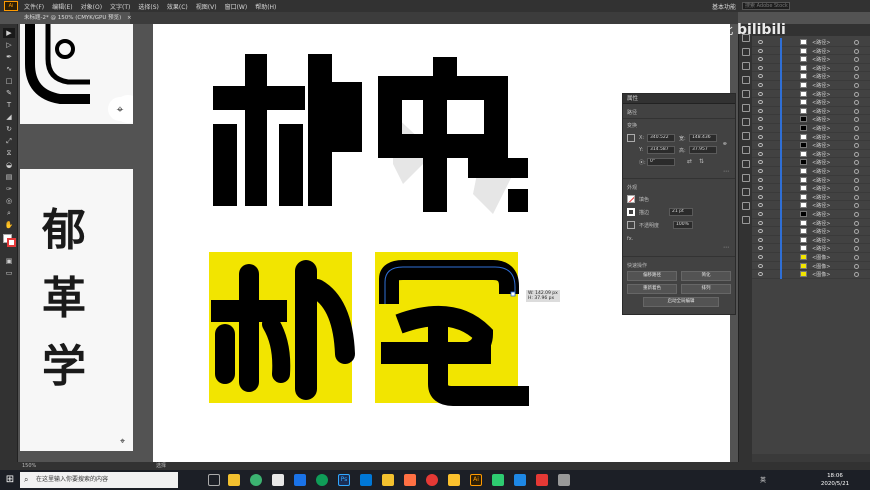 The width and height of the screenshot is (870, 490). What do you see at coordinates (11, 242) in the screenshot?
I see `stroke-swatch` at bounding box center [11, 242].